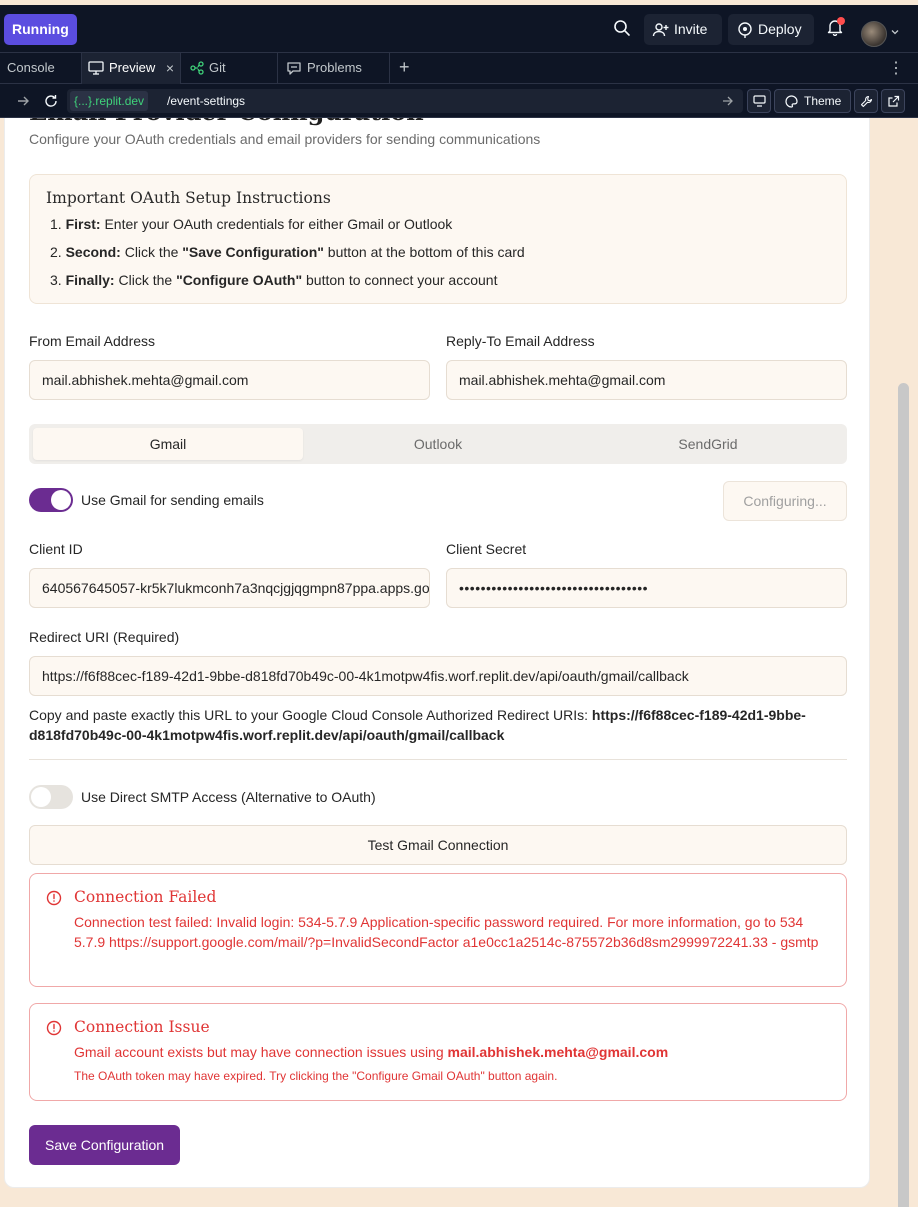  I want to click on tab-console-label: Console, so click(31, 67).